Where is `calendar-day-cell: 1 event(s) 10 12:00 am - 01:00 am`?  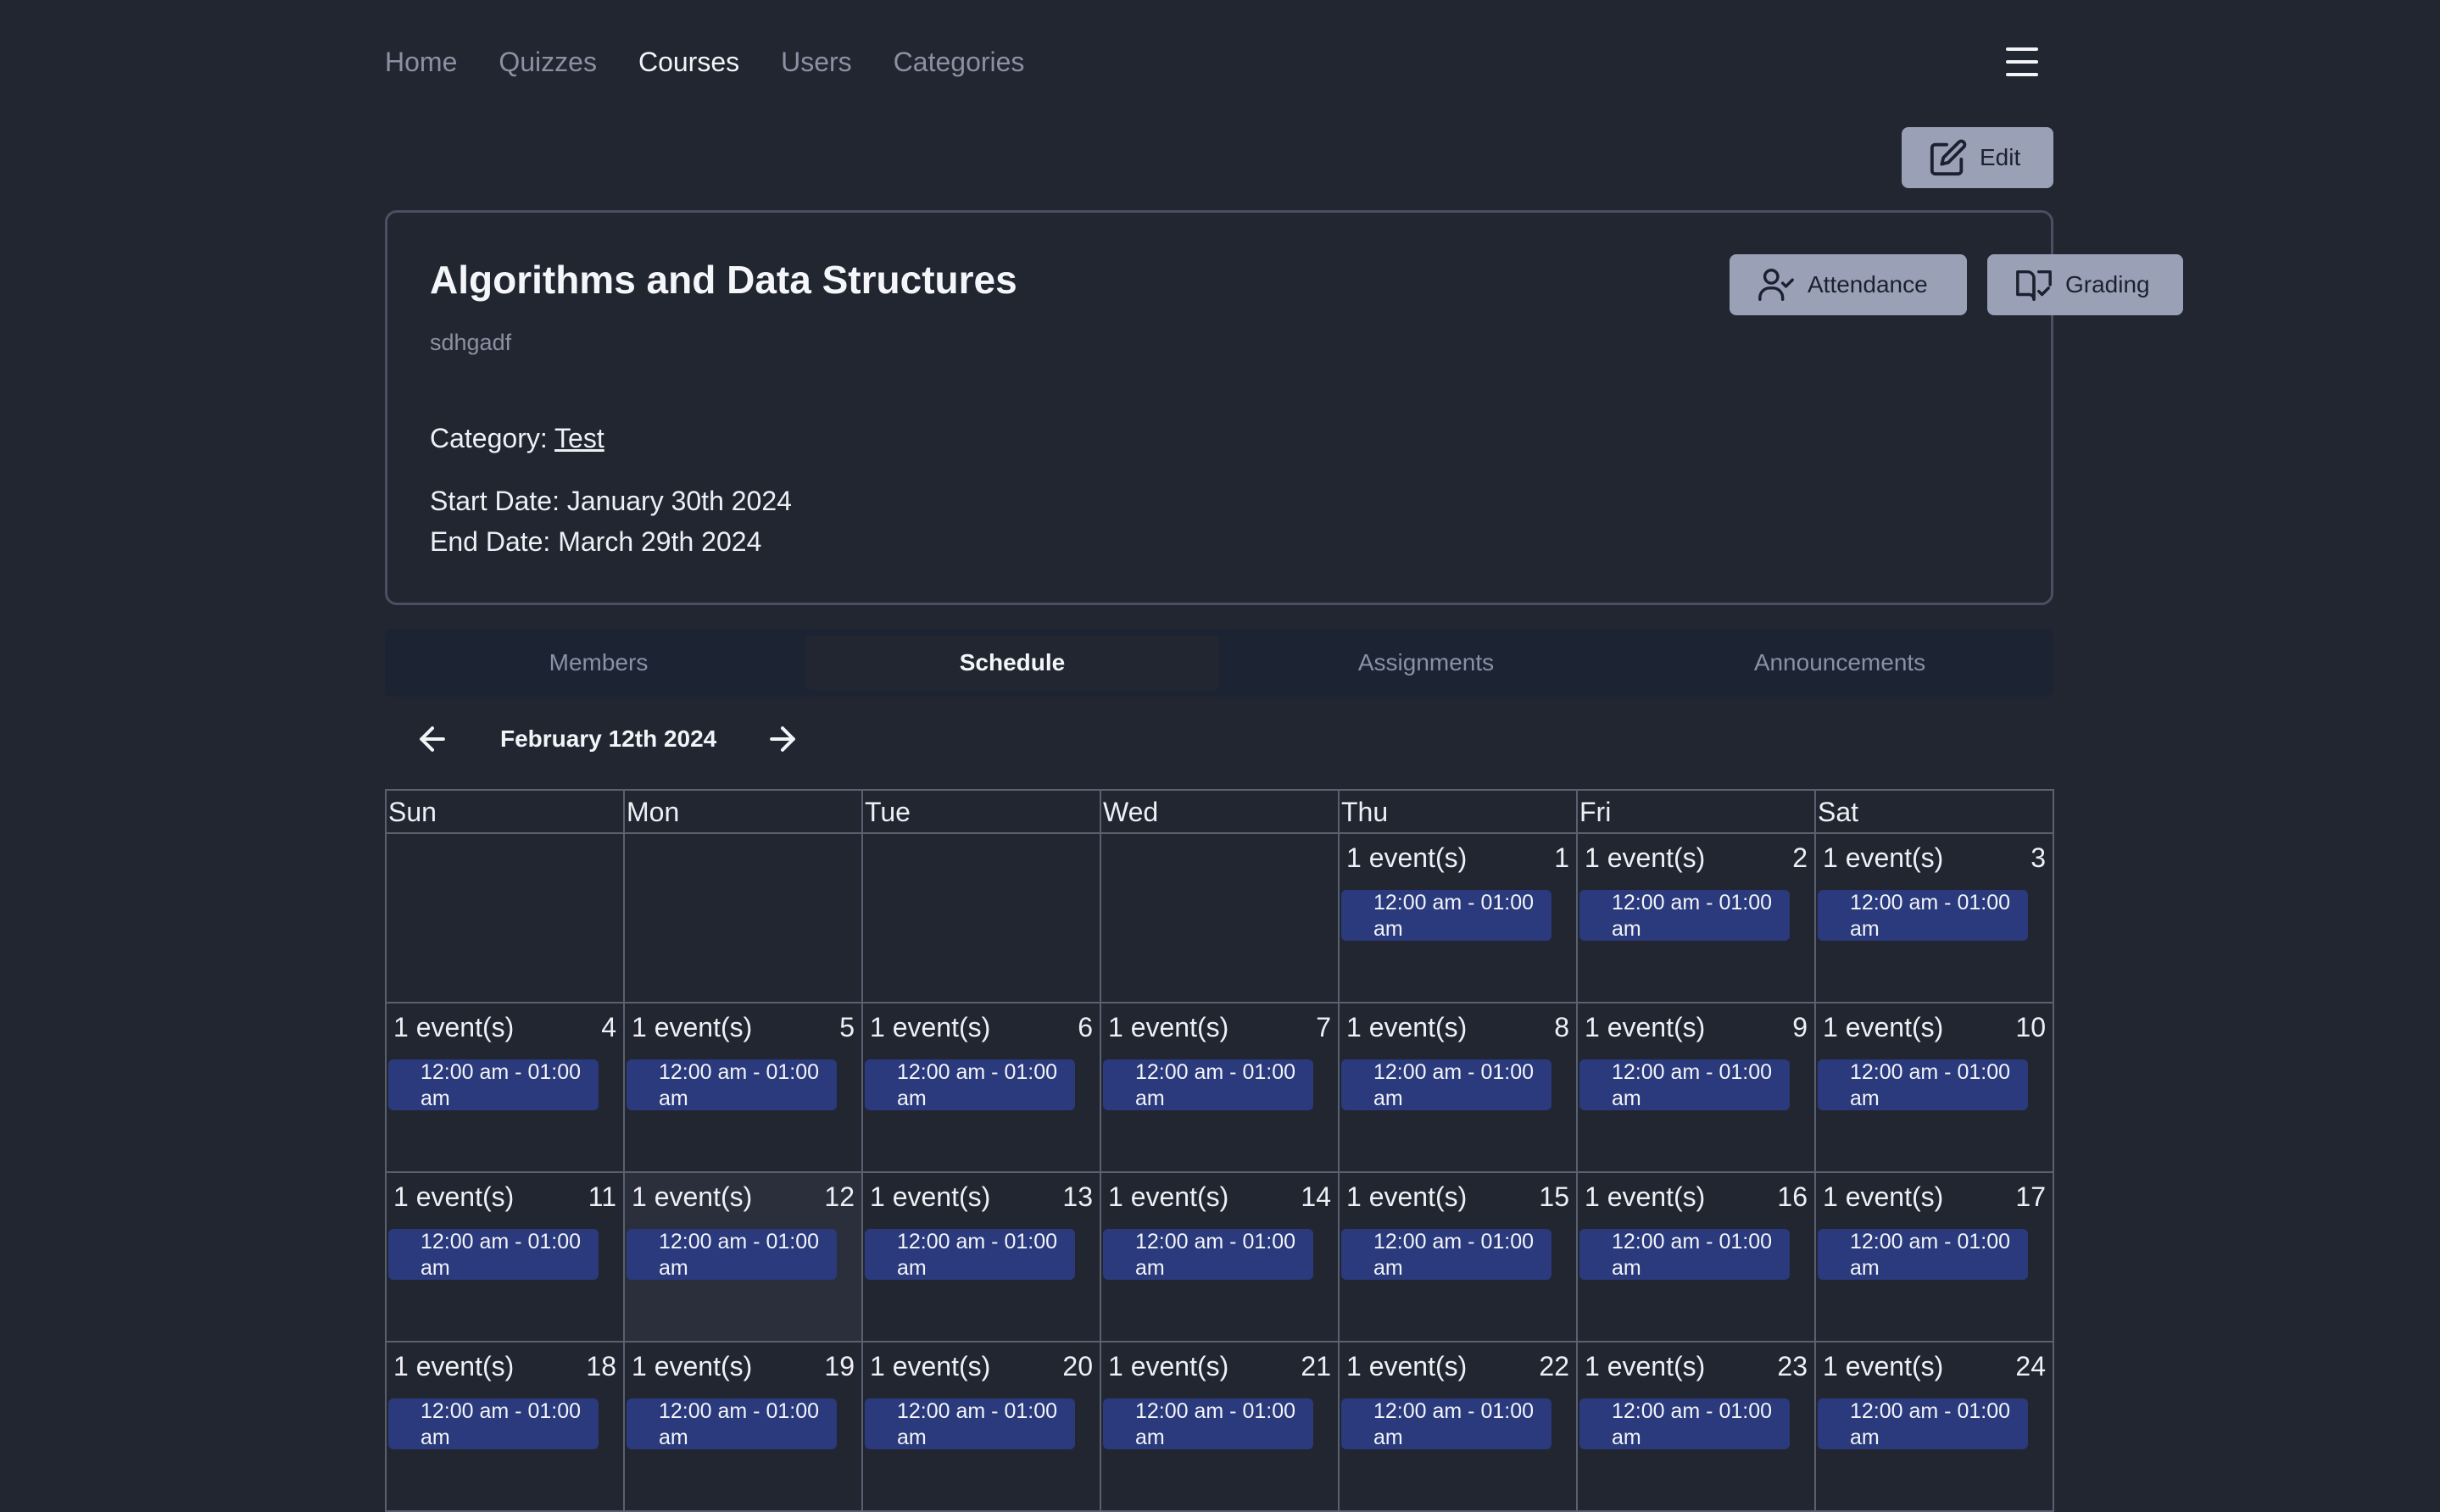
calendar-day-cell: 1 event(s) 10 12:00 am - 01:00 am is located at coordinates (1935, 1088).